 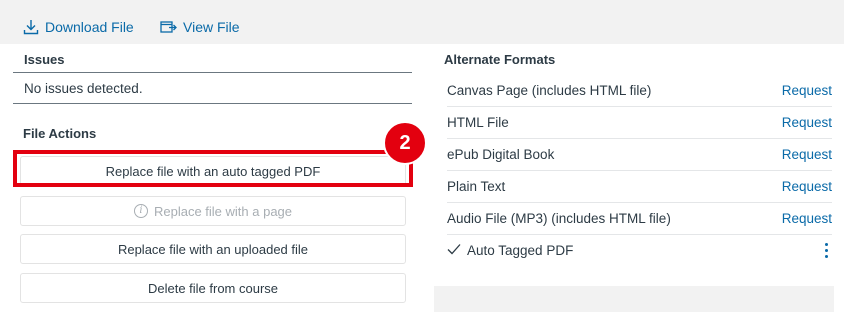 I want to click on replace-with-page-label: Replace file with a page, so click(x=223, y=211).